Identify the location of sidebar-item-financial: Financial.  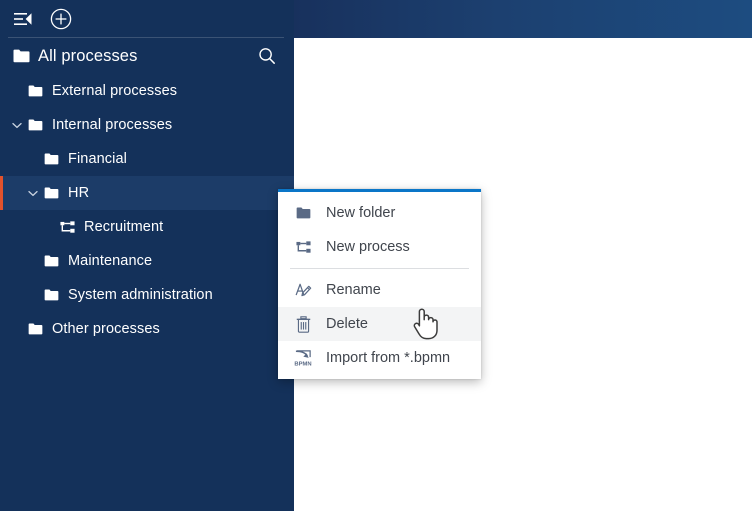
(147, 159).